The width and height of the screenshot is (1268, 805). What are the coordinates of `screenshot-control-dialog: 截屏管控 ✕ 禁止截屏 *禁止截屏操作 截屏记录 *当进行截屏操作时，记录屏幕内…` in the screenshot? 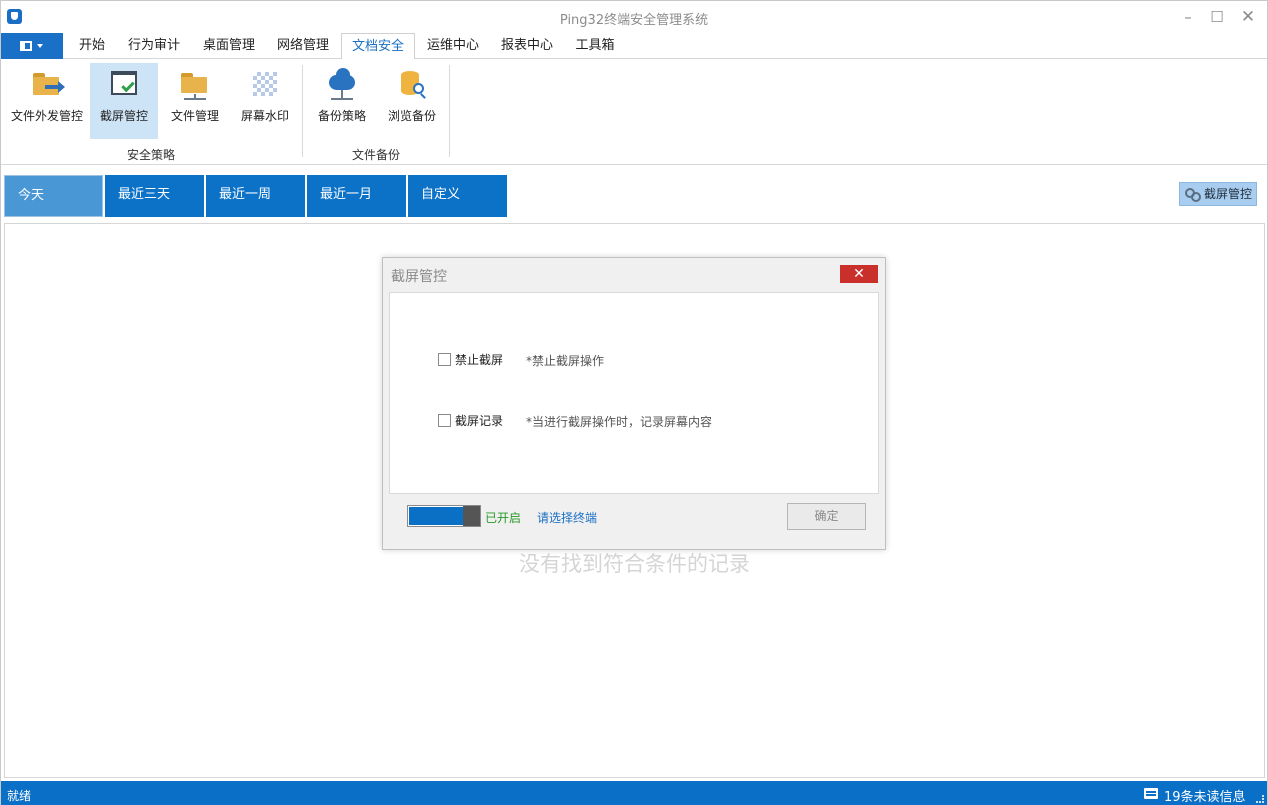 It's located at (634, 403).